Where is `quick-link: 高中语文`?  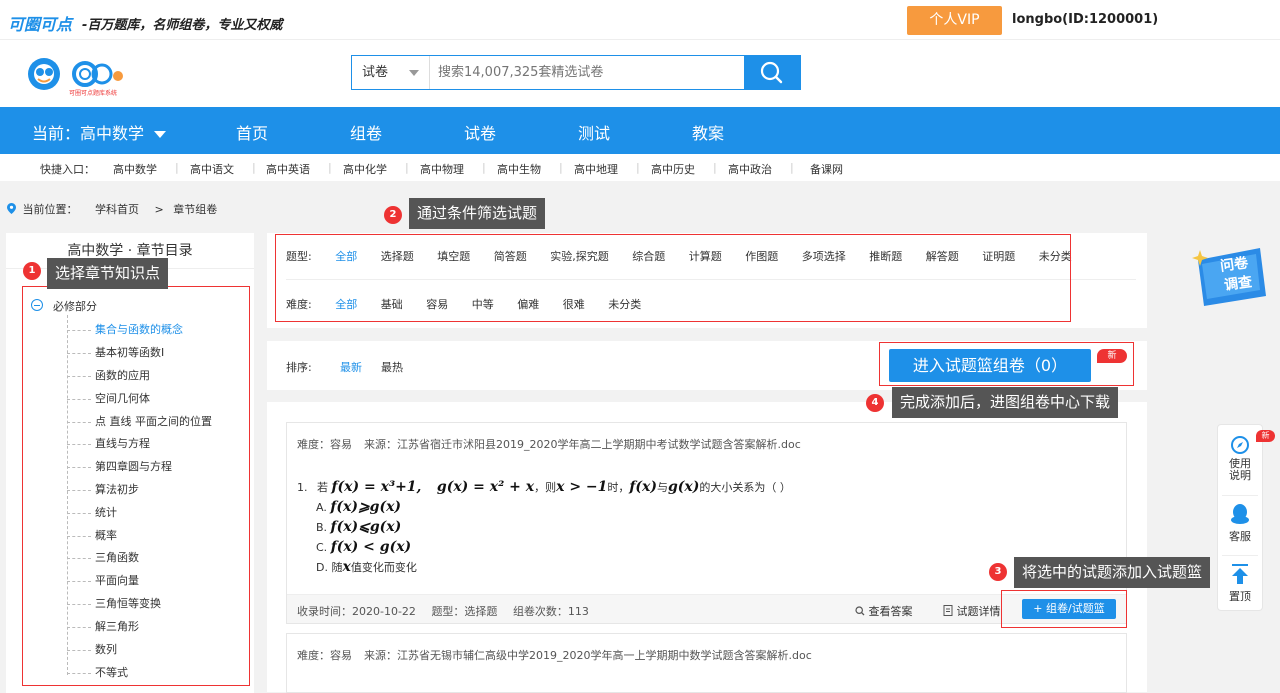
quick-link: 高中语文 is located at coordinates (212, 169).